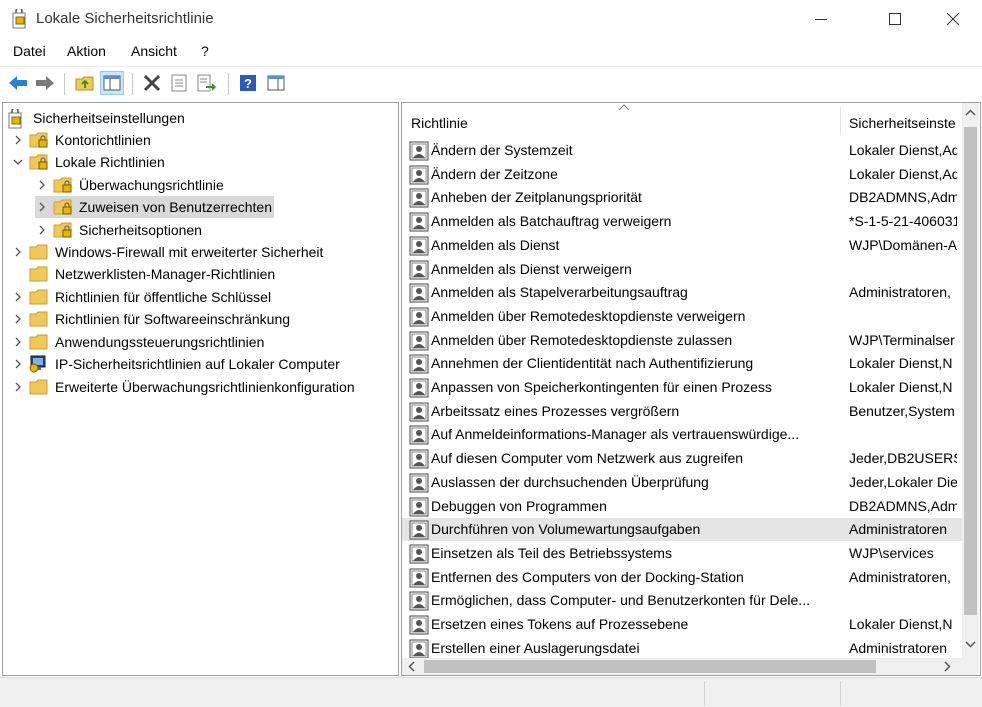 The width and height of the screenshot is (982, 707). I want to click on tree-item: Richtlinien für öffentliche Schlüssel, so click(142, 297).